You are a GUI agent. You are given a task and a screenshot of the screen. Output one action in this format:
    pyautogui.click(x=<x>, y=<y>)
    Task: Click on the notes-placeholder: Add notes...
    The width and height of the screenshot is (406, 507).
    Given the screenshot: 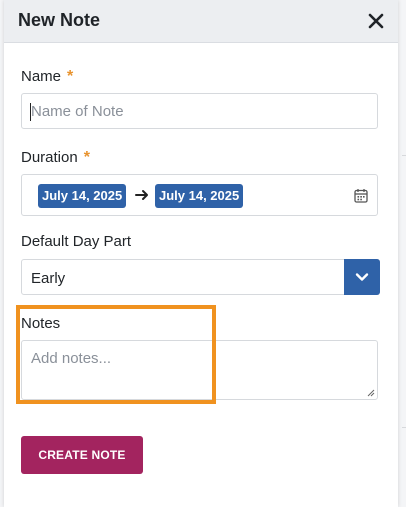 What is the action you would take?
    pyautogui.click(x=71, y=358)
    